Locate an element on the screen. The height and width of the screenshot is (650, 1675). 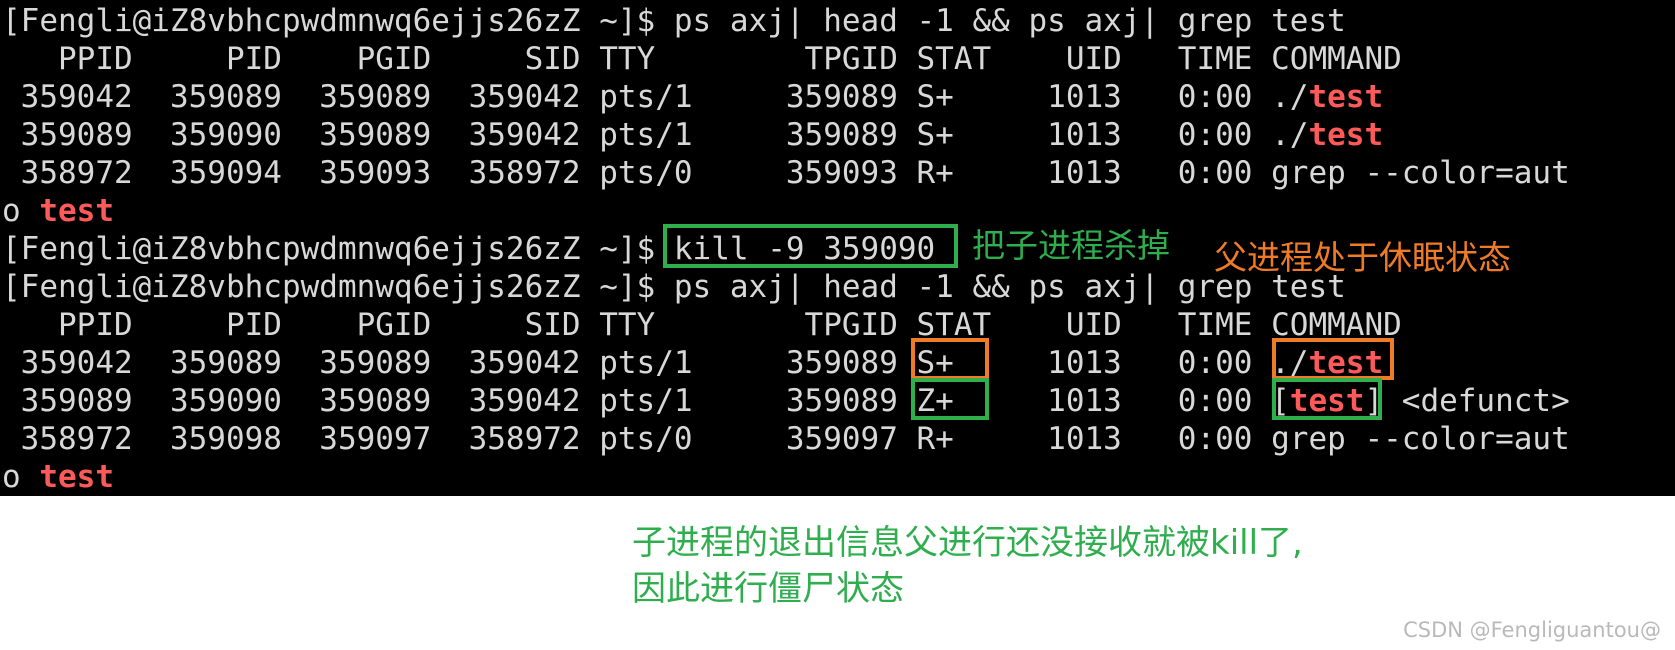
annotation-parent-sleeping: 父进程处于休眠状态 is located at coordinates (1362, 257).